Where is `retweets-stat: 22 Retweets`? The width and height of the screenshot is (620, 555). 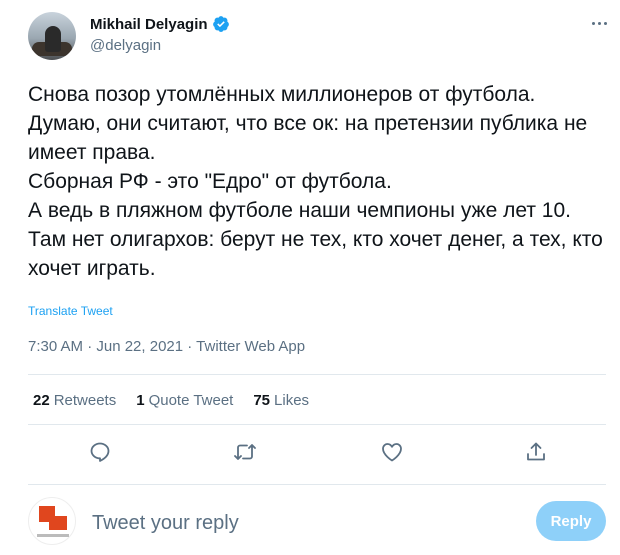
retweets-stat: 22 Retweets is located at coordinates (74, 400).